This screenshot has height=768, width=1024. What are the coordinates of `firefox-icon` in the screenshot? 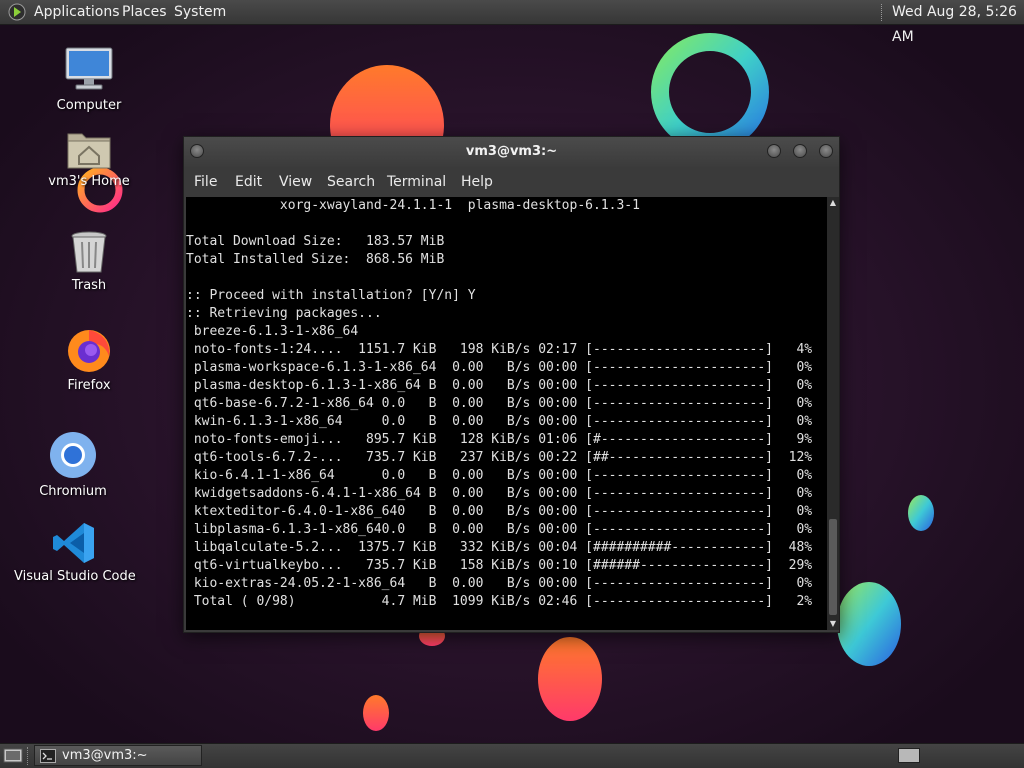 It's located at (89, 351).